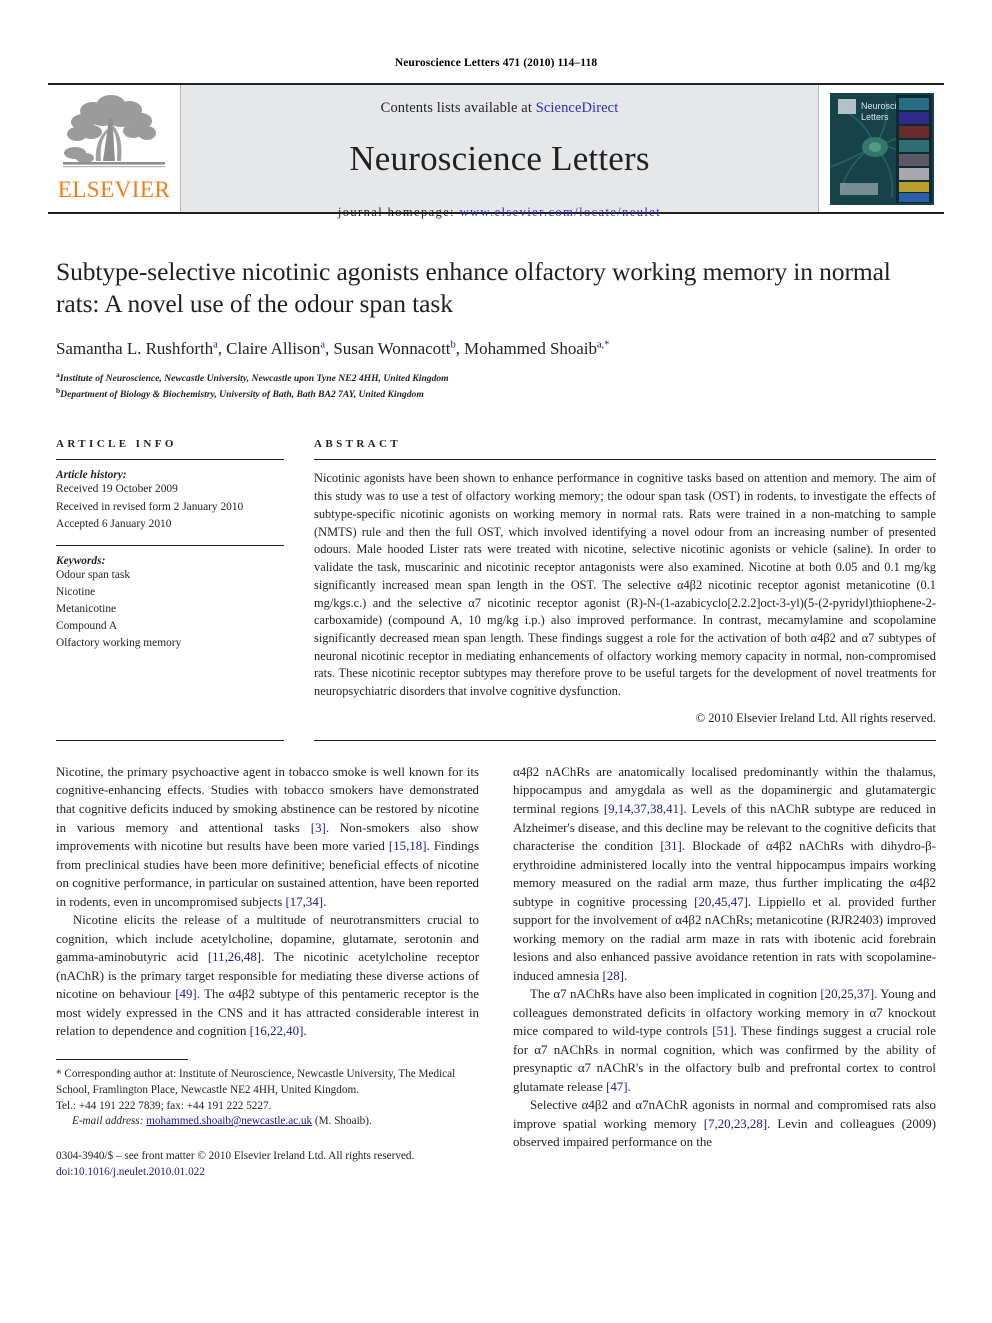 The width and height of the screenshot is (992, 1323). What do you see at coordinates (398, 212) in the screenshot?
I see `homepage-prefix: journal homepage:` at bounding box center [398, 212].